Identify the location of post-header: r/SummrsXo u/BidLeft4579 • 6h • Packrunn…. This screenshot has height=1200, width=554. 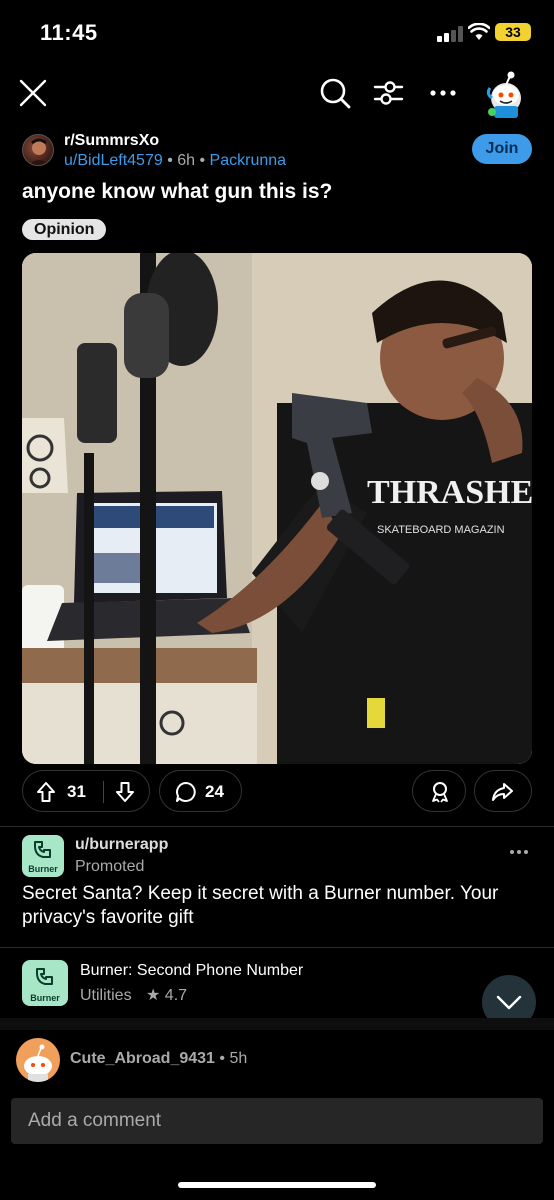
(277, 155).